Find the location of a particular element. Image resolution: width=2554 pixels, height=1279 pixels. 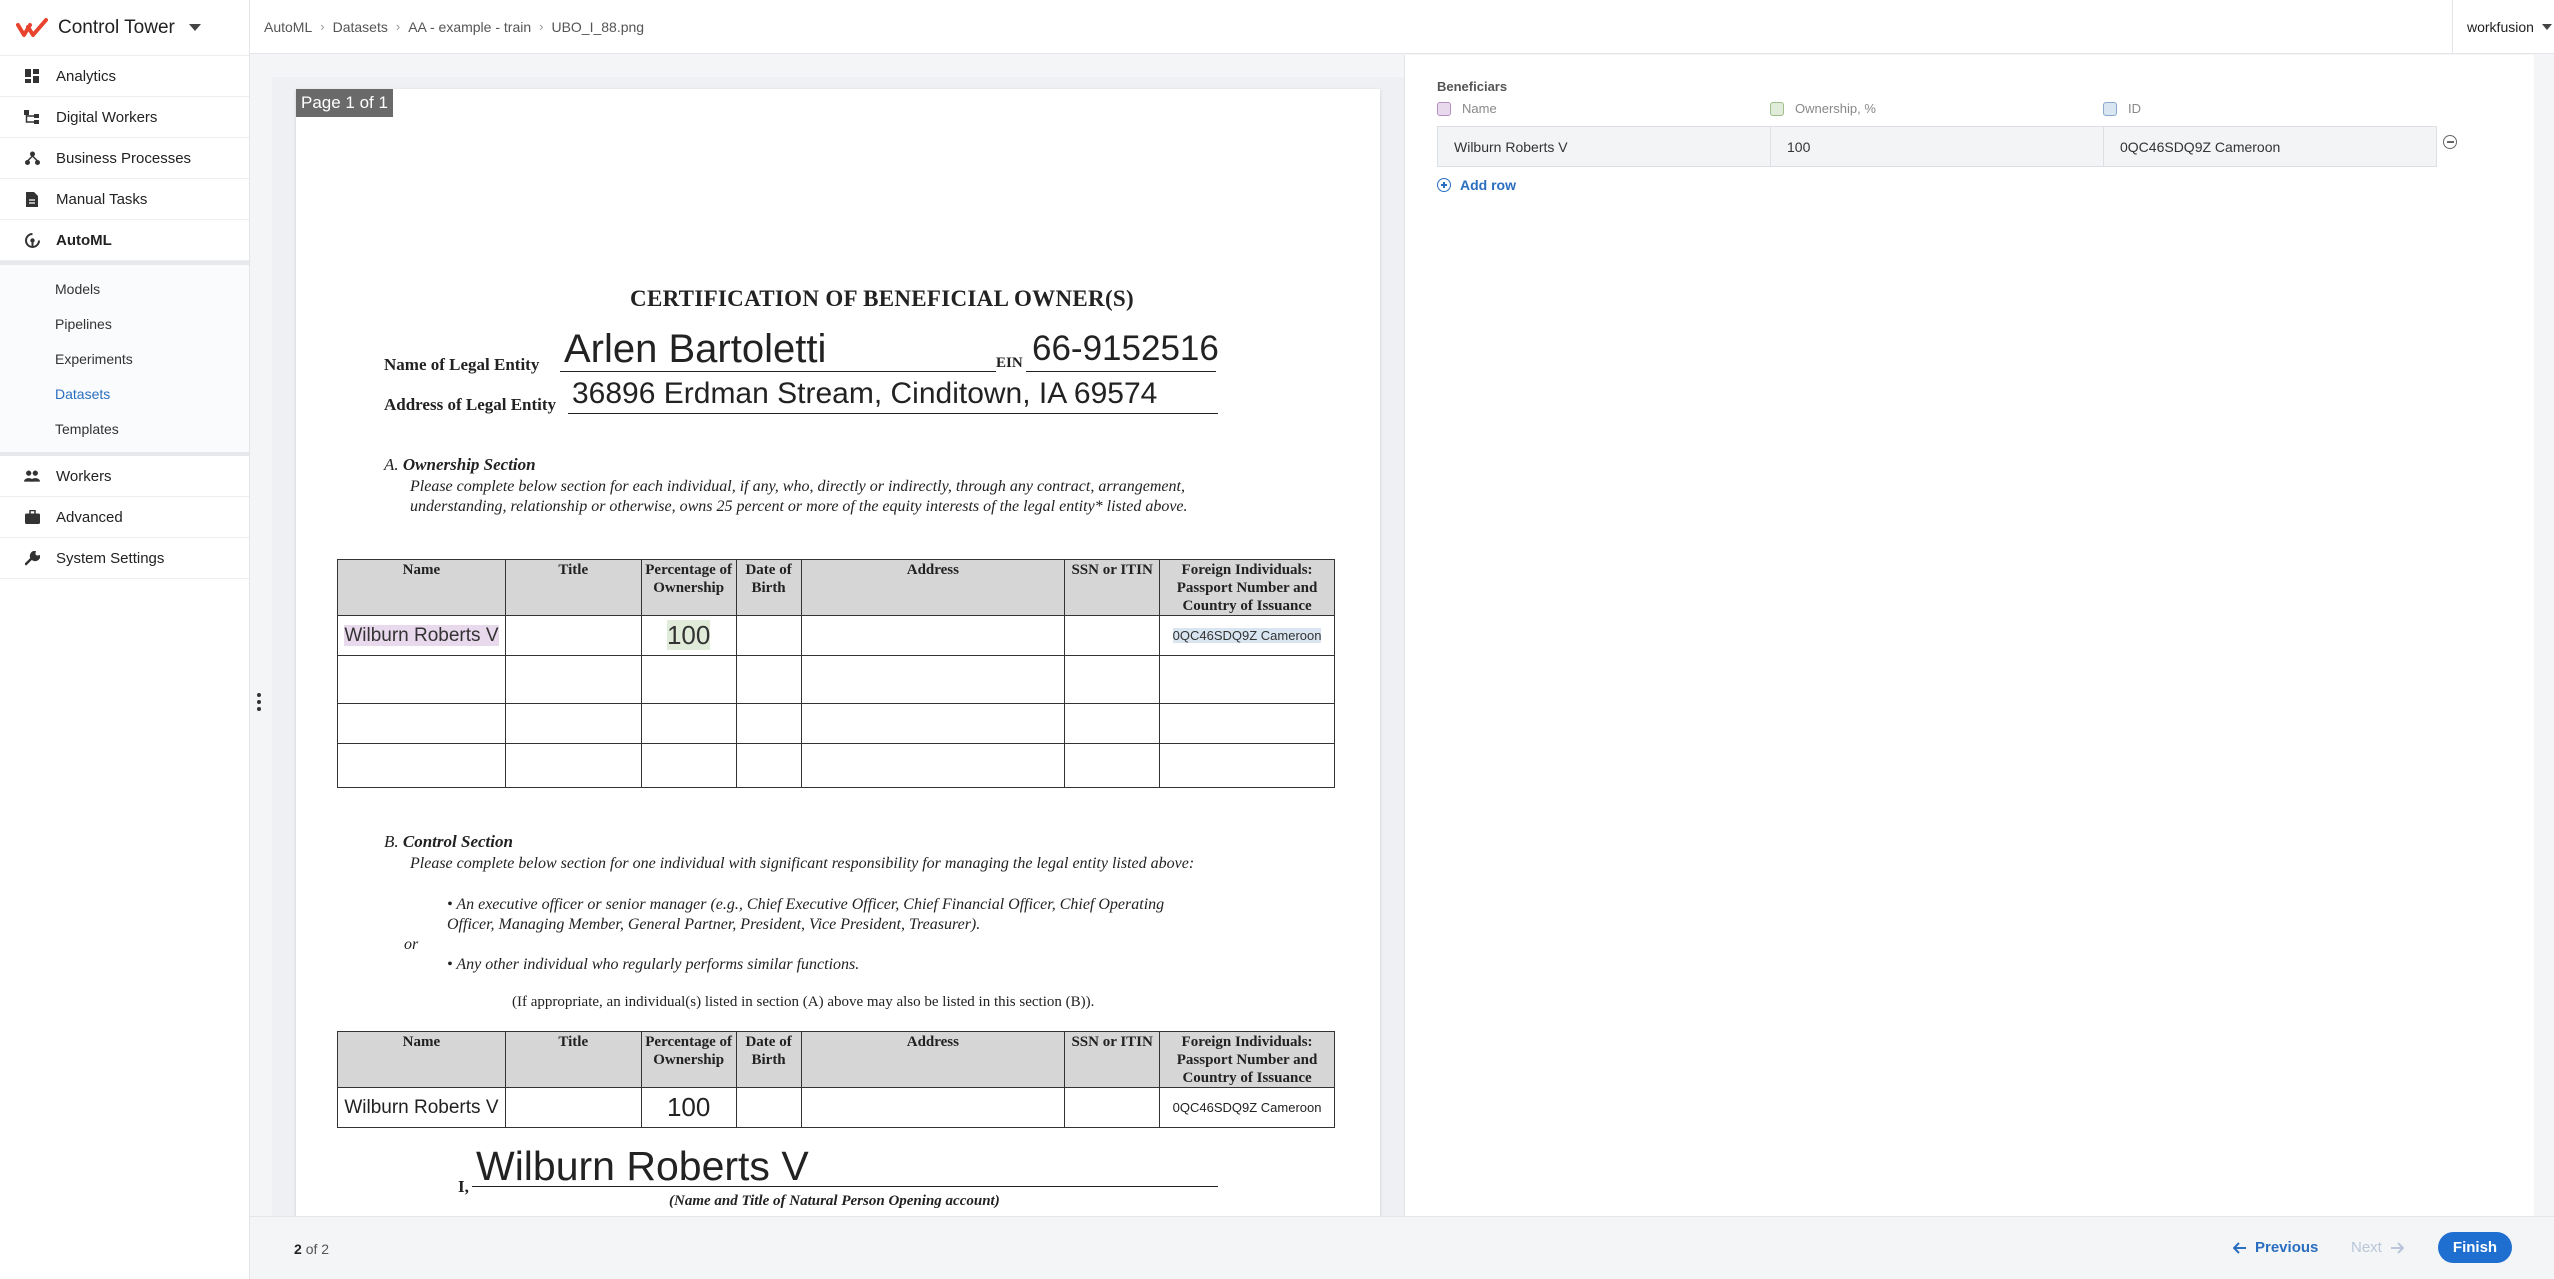

wrench-icon is located at coordinates (32, 558).